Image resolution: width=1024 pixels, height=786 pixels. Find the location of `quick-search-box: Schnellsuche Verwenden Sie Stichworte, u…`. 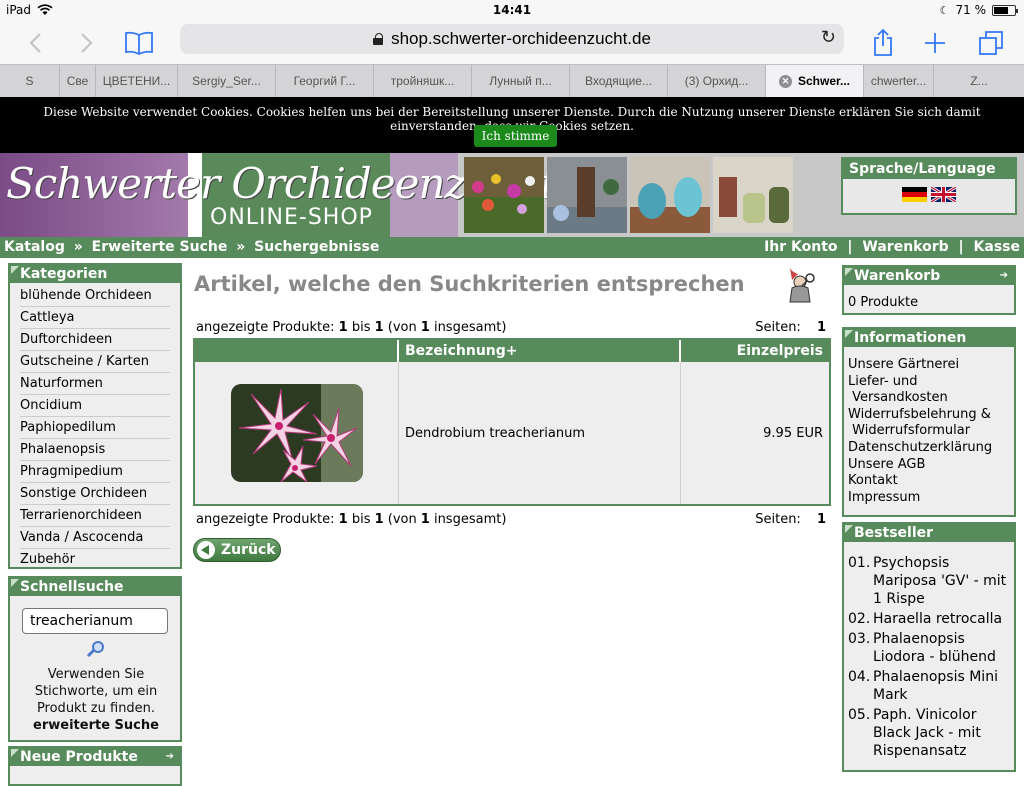

quick-search-box: Schnellsuche Verwenden Sie Stichworte, u… is located at coordinates (95, 659).